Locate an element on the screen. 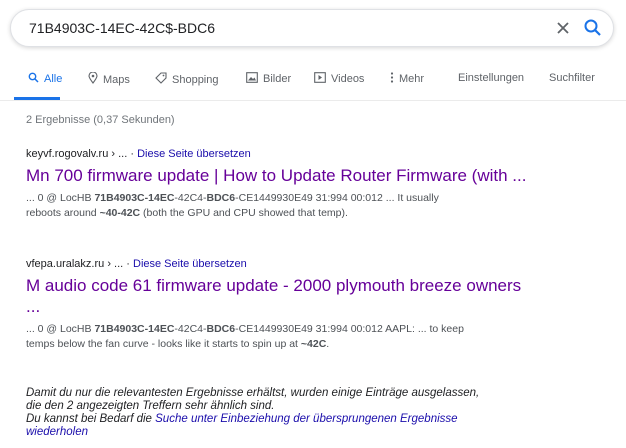 The height and width of the screenshot is (448, 626). tab-label: Einstellungen is located at coordinates (491, 78).